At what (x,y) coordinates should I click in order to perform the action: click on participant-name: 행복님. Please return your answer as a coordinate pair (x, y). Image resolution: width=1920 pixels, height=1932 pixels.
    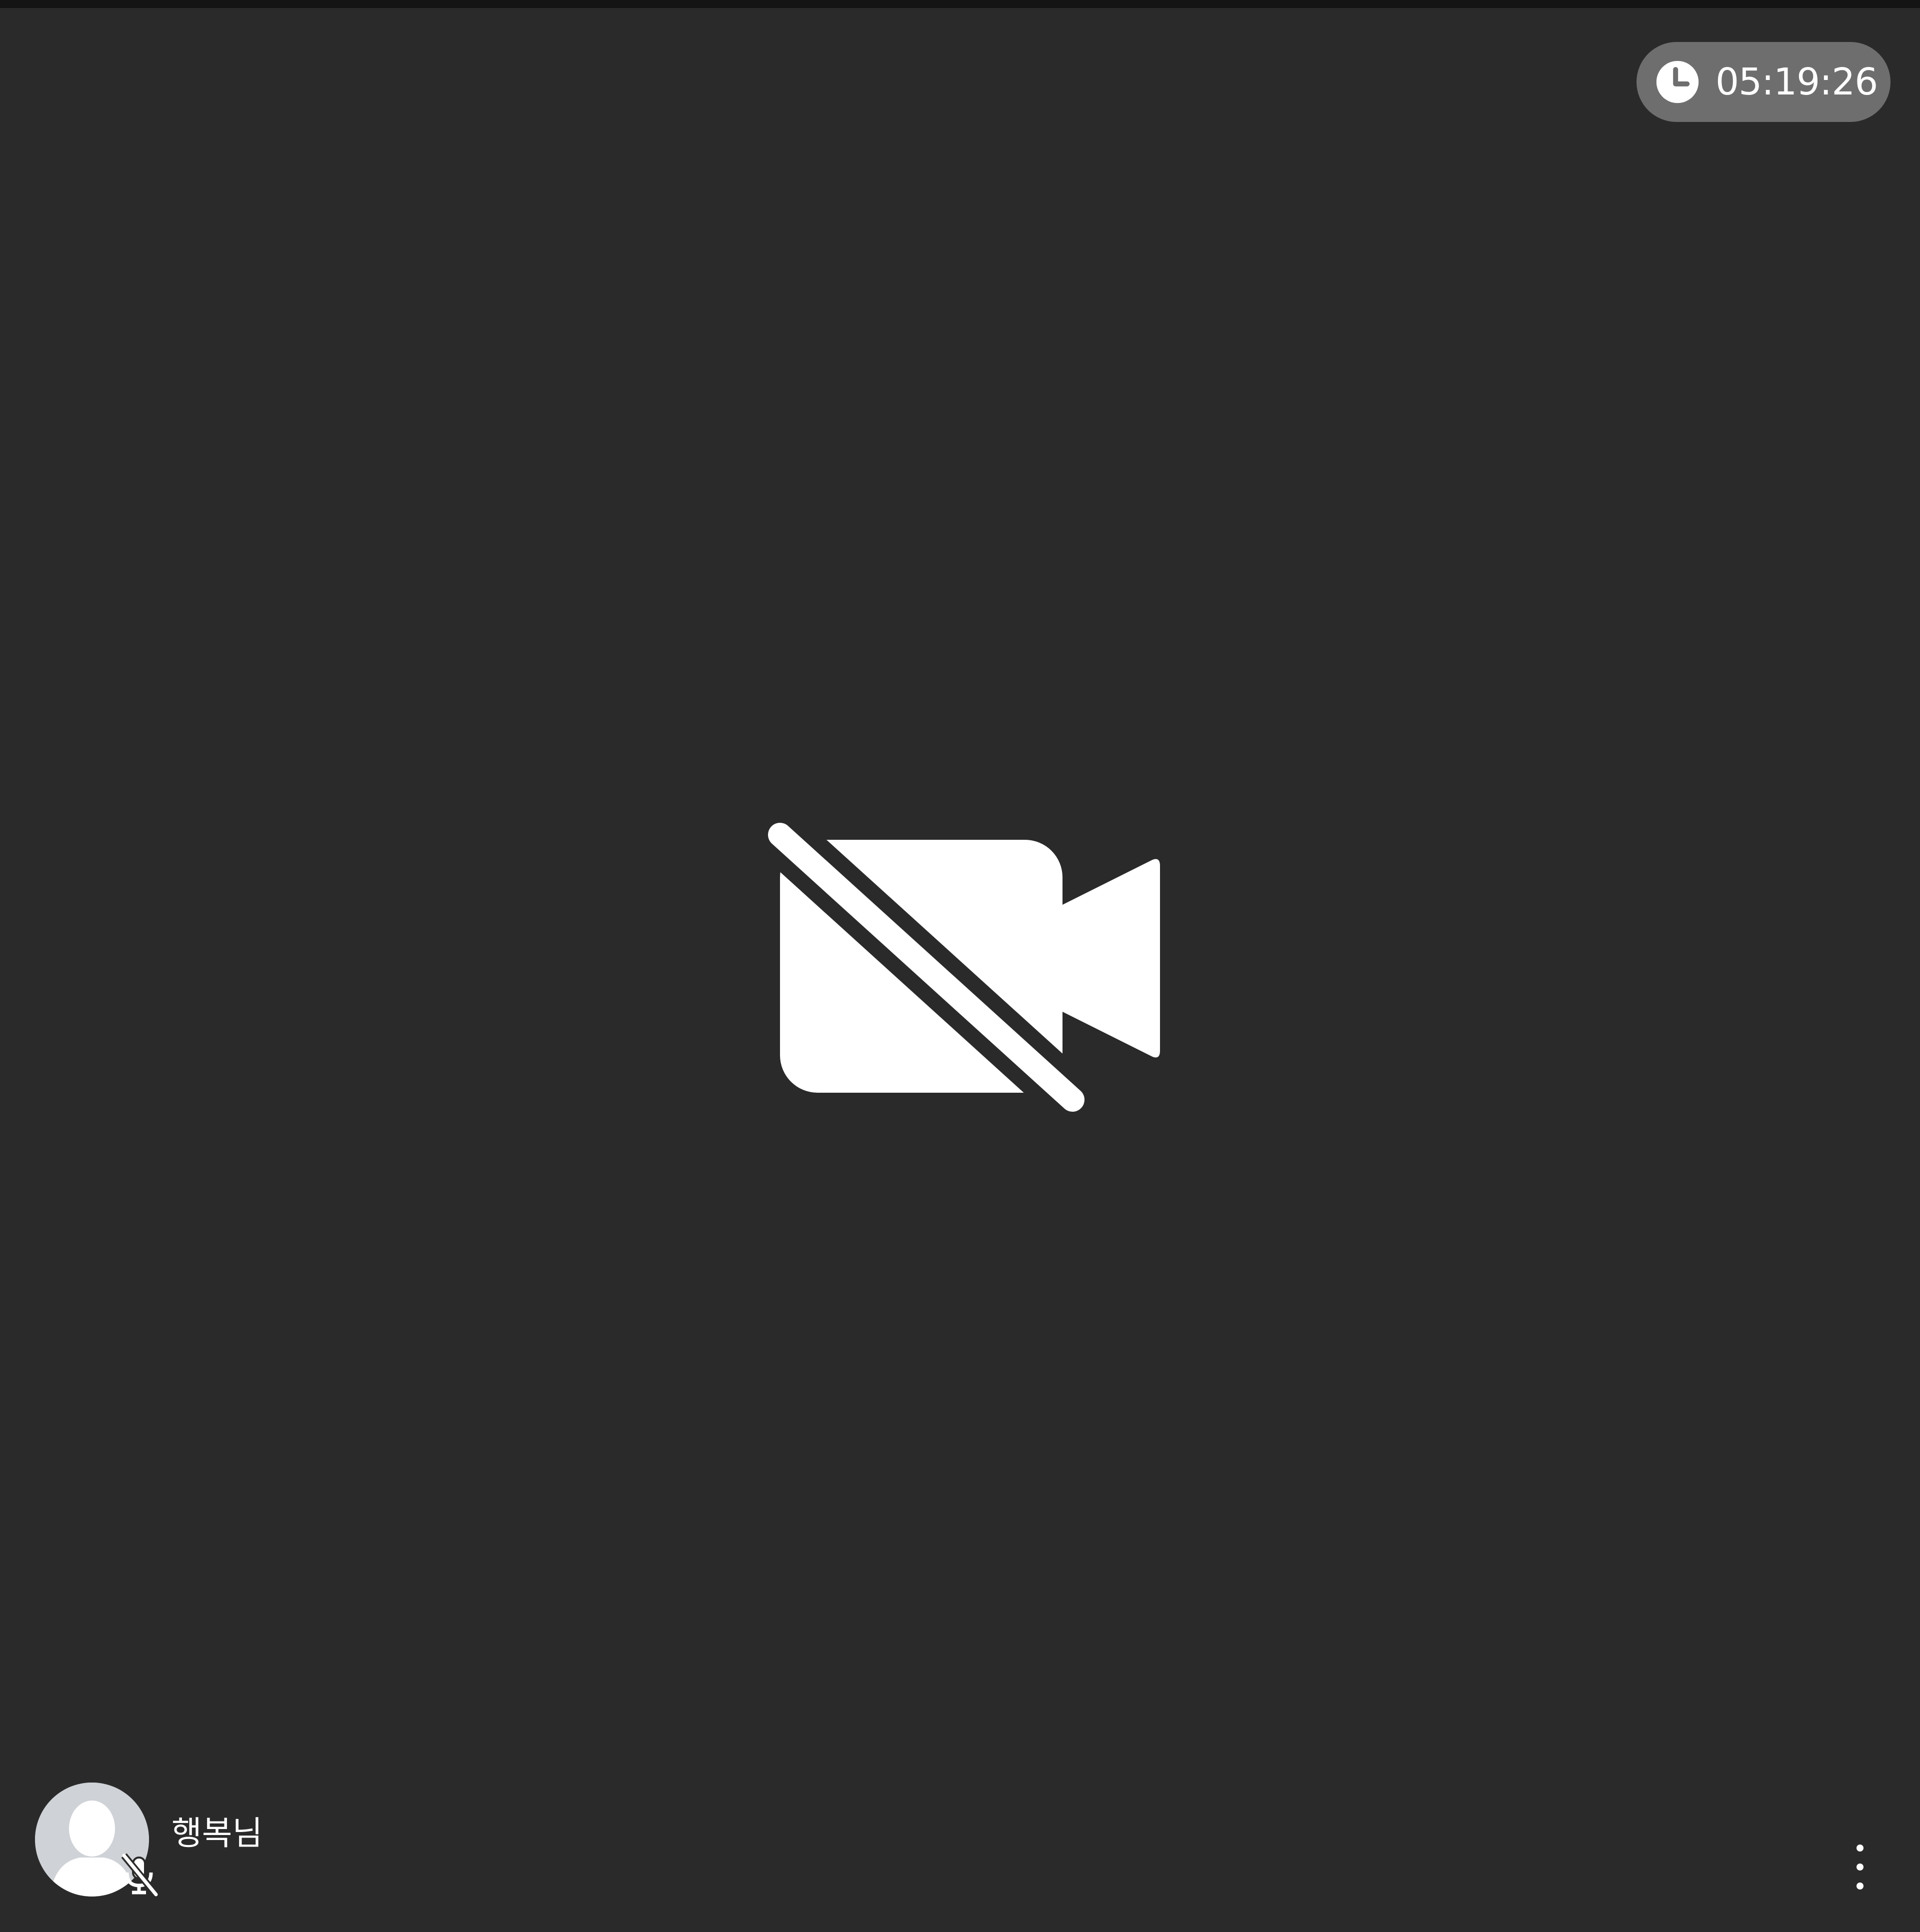
    Looking at the image, I should click on (217, 1833).